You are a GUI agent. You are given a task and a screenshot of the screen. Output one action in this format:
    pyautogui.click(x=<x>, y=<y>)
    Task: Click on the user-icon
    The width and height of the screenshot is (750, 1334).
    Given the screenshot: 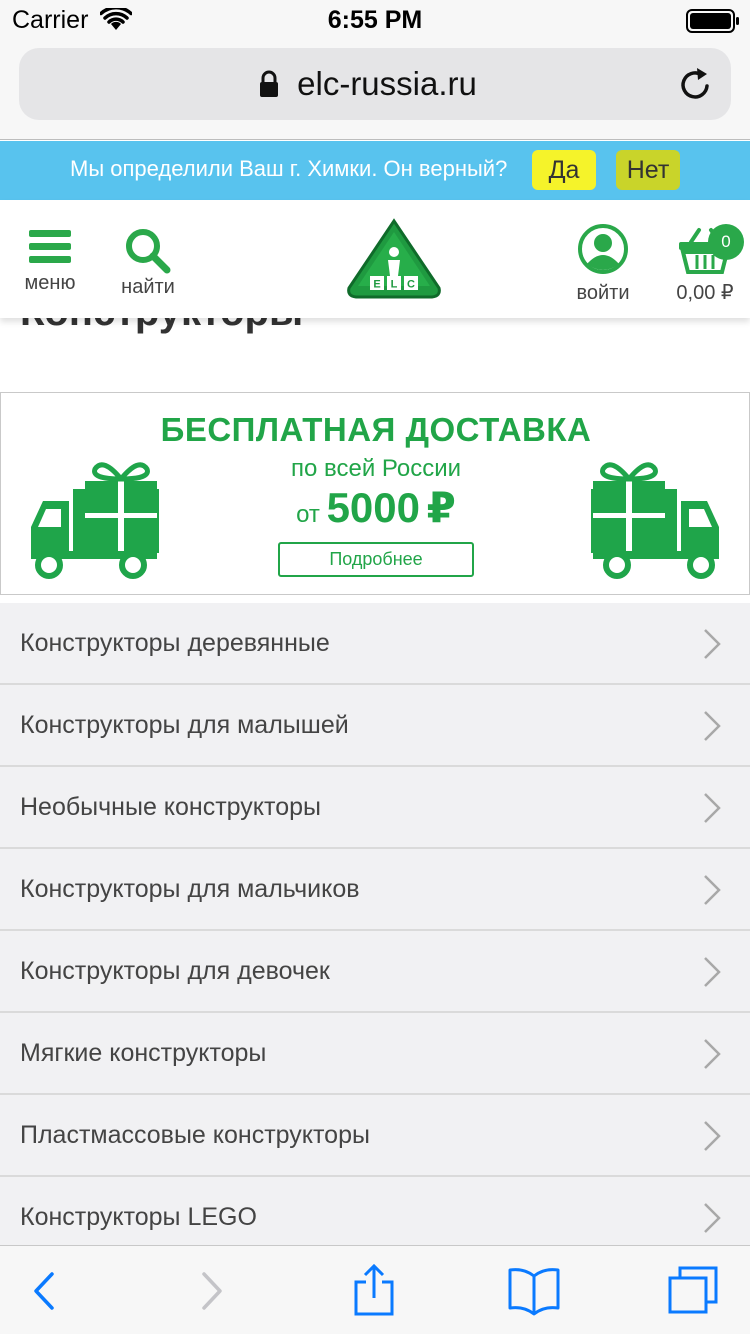 What is the action you would take?
    pyautogui.click(x=603, y=249)
    